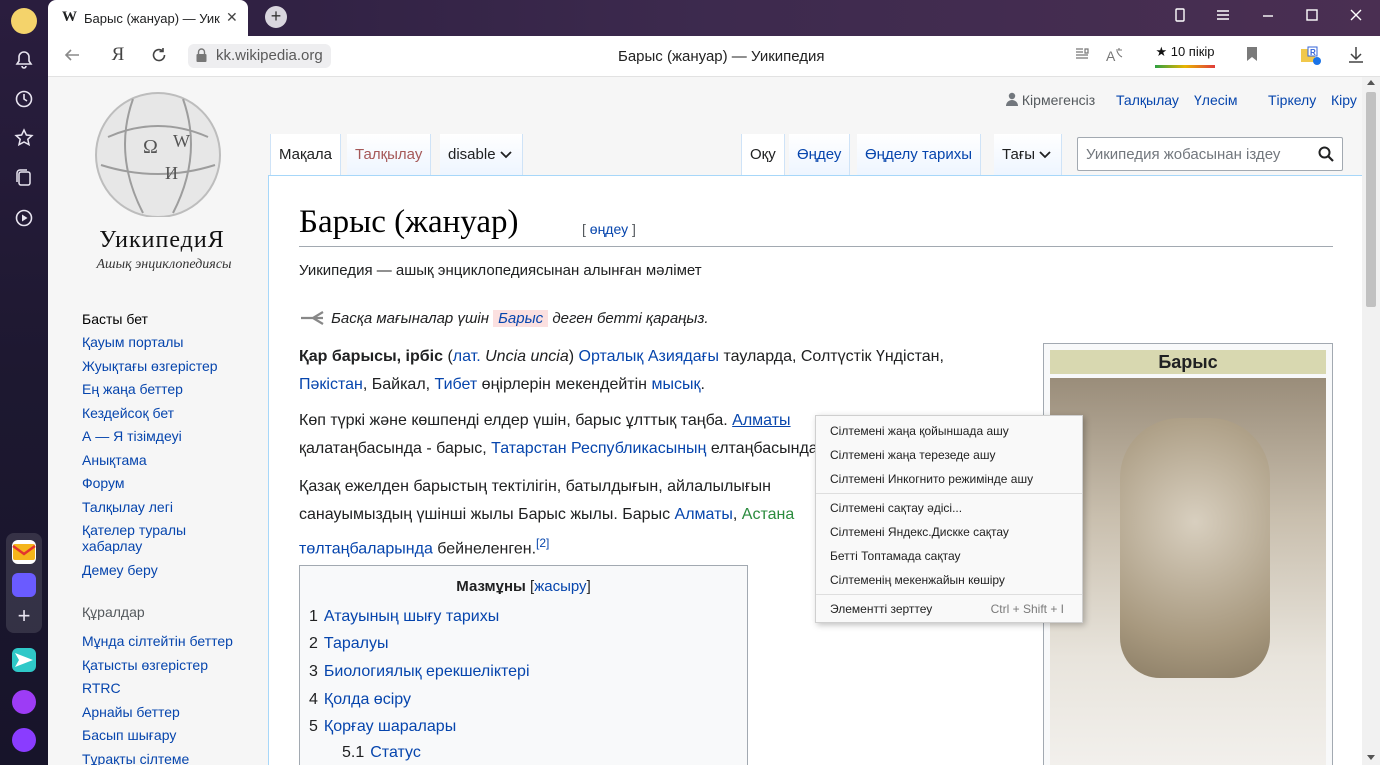 Image resolution: width=1380 pixels, height=765 pixels. Describe the element at coordinates (953, 556) in the screenshot. I see `menu-save-to-collection: Бетті Топтамада сақтау` at that location.